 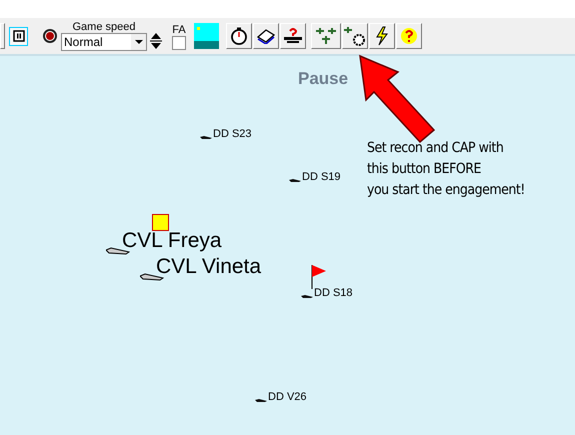 I want to click on pause-status: Pause, so click(x=323, y=79).